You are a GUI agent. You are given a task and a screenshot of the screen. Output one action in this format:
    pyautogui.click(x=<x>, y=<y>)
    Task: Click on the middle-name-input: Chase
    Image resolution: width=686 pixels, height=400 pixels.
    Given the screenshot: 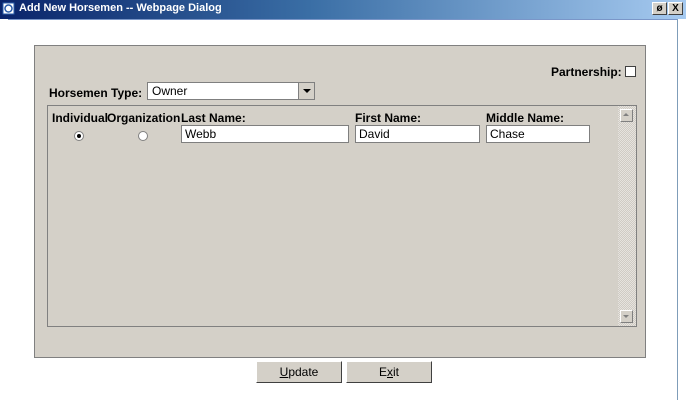 What is the action you would take?
    pyautogui.click(x=538, y=134)
    